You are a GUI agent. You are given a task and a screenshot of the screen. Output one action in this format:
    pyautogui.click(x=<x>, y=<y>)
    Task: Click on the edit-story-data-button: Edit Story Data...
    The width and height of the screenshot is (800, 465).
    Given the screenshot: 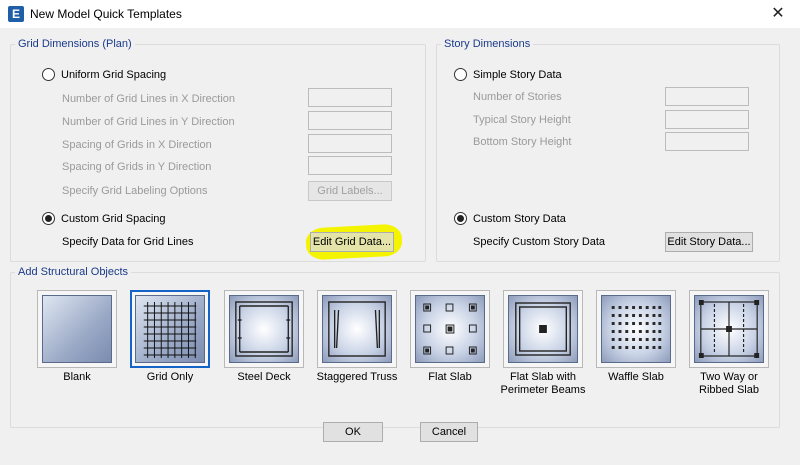 What is the action you would take?
    pyautogui.click(x=709, y=242)
    